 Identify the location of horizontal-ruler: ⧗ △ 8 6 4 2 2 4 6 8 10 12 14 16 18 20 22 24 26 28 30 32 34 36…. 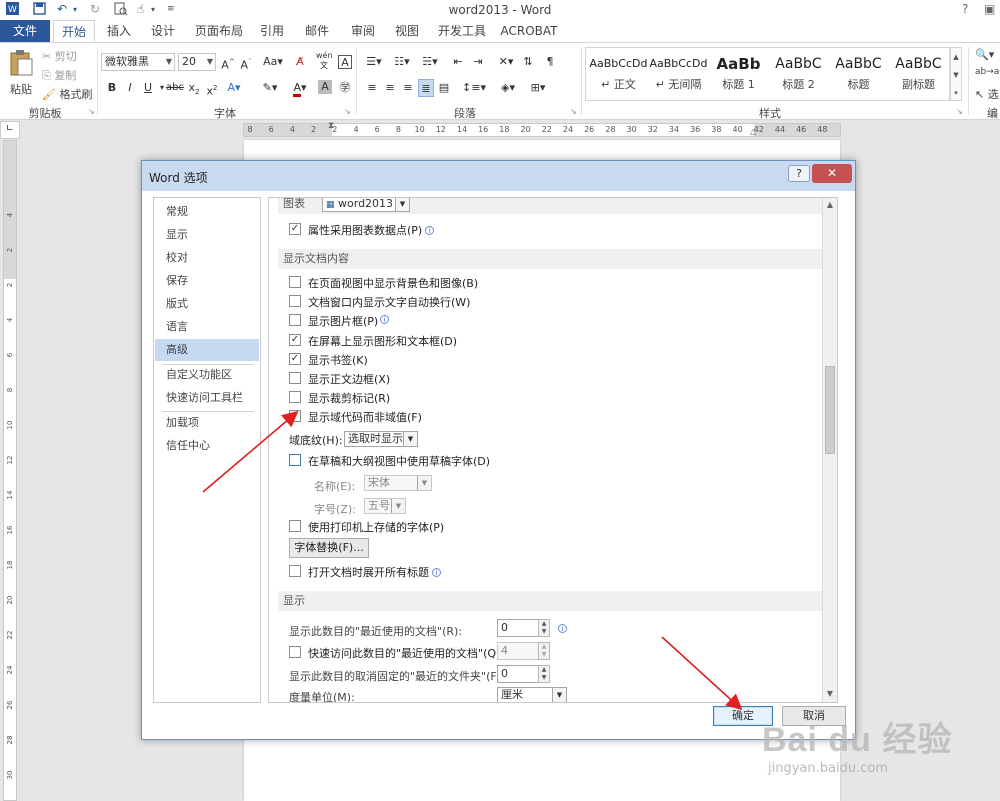
(542, 129).